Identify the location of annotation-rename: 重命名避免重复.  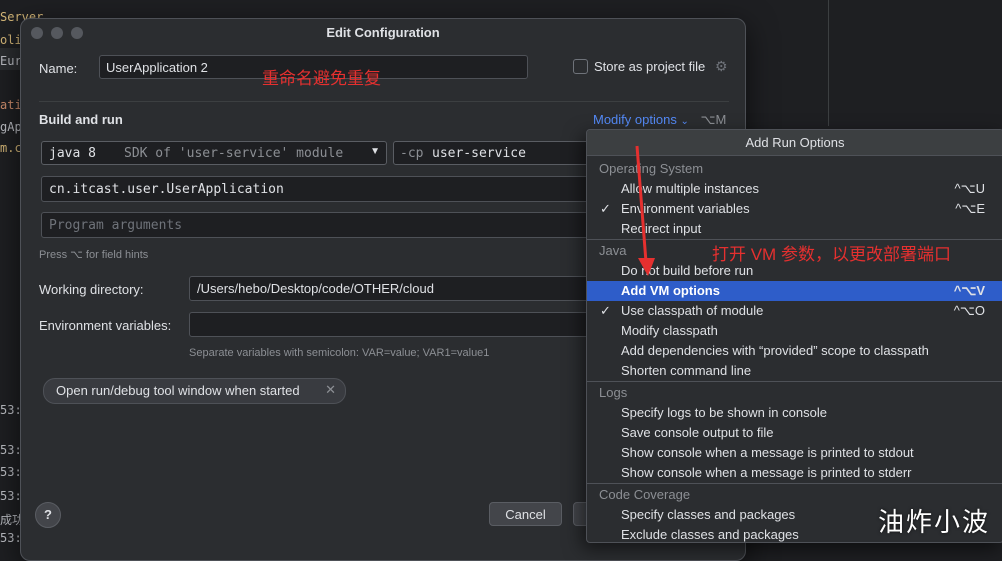
(321, 78).